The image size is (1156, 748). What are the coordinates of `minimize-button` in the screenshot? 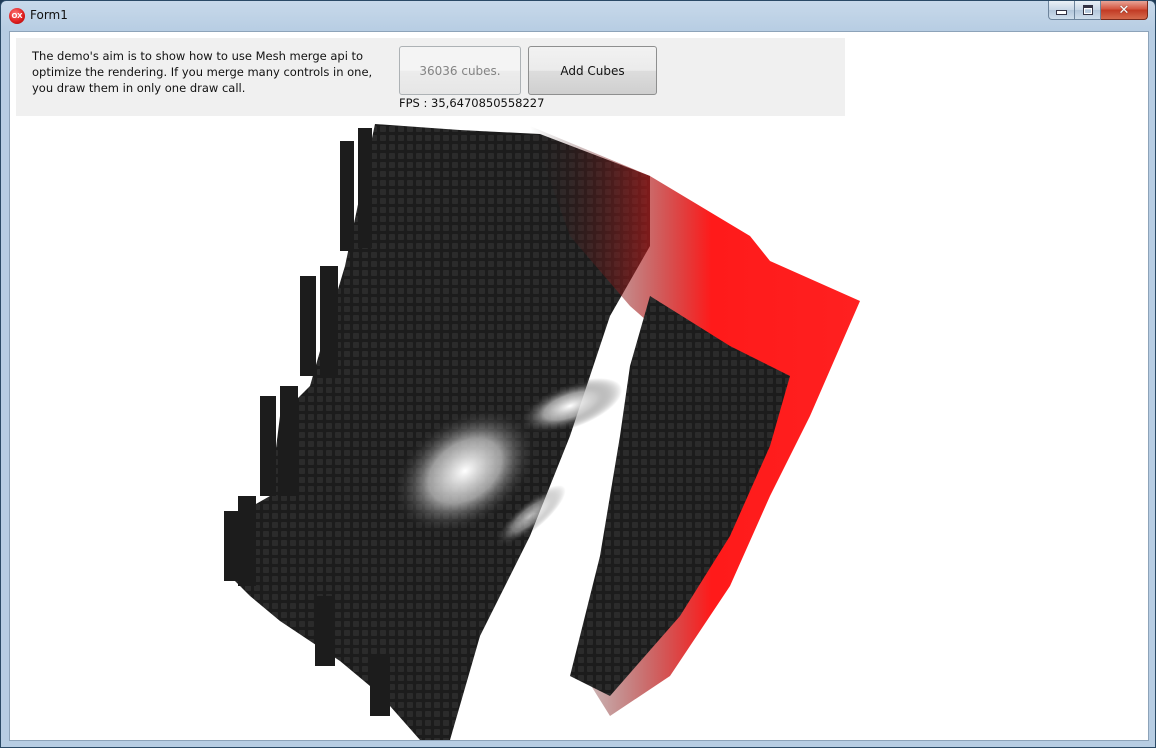 It's located at (1061, 10).